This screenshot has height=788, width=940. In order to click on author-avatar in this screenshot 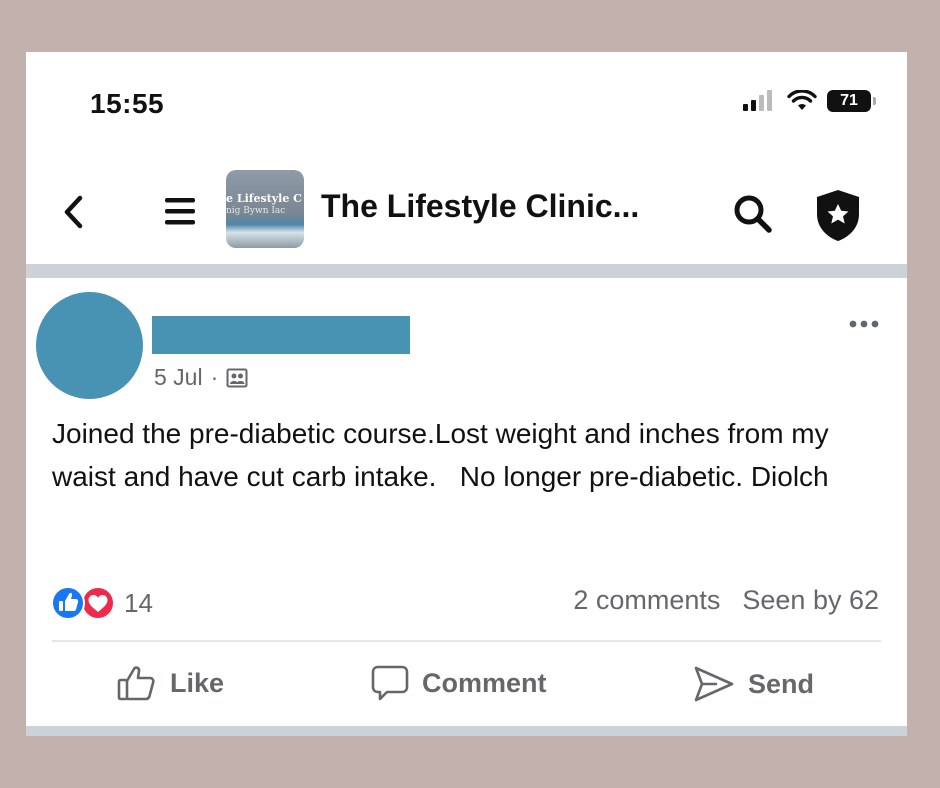, I will do `click(89, 345)`.